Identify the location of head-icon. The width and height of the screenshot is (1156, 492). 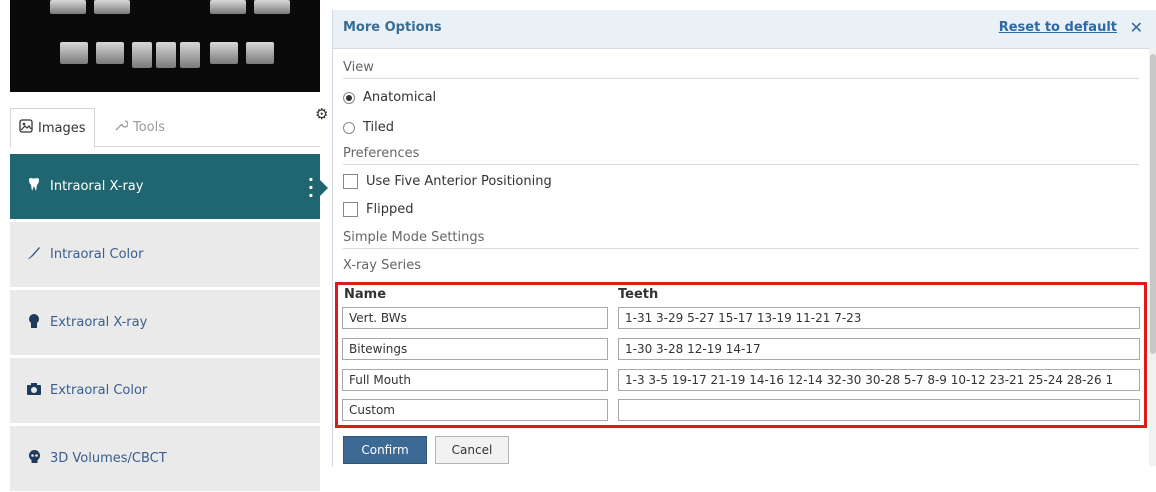
(34, 322).